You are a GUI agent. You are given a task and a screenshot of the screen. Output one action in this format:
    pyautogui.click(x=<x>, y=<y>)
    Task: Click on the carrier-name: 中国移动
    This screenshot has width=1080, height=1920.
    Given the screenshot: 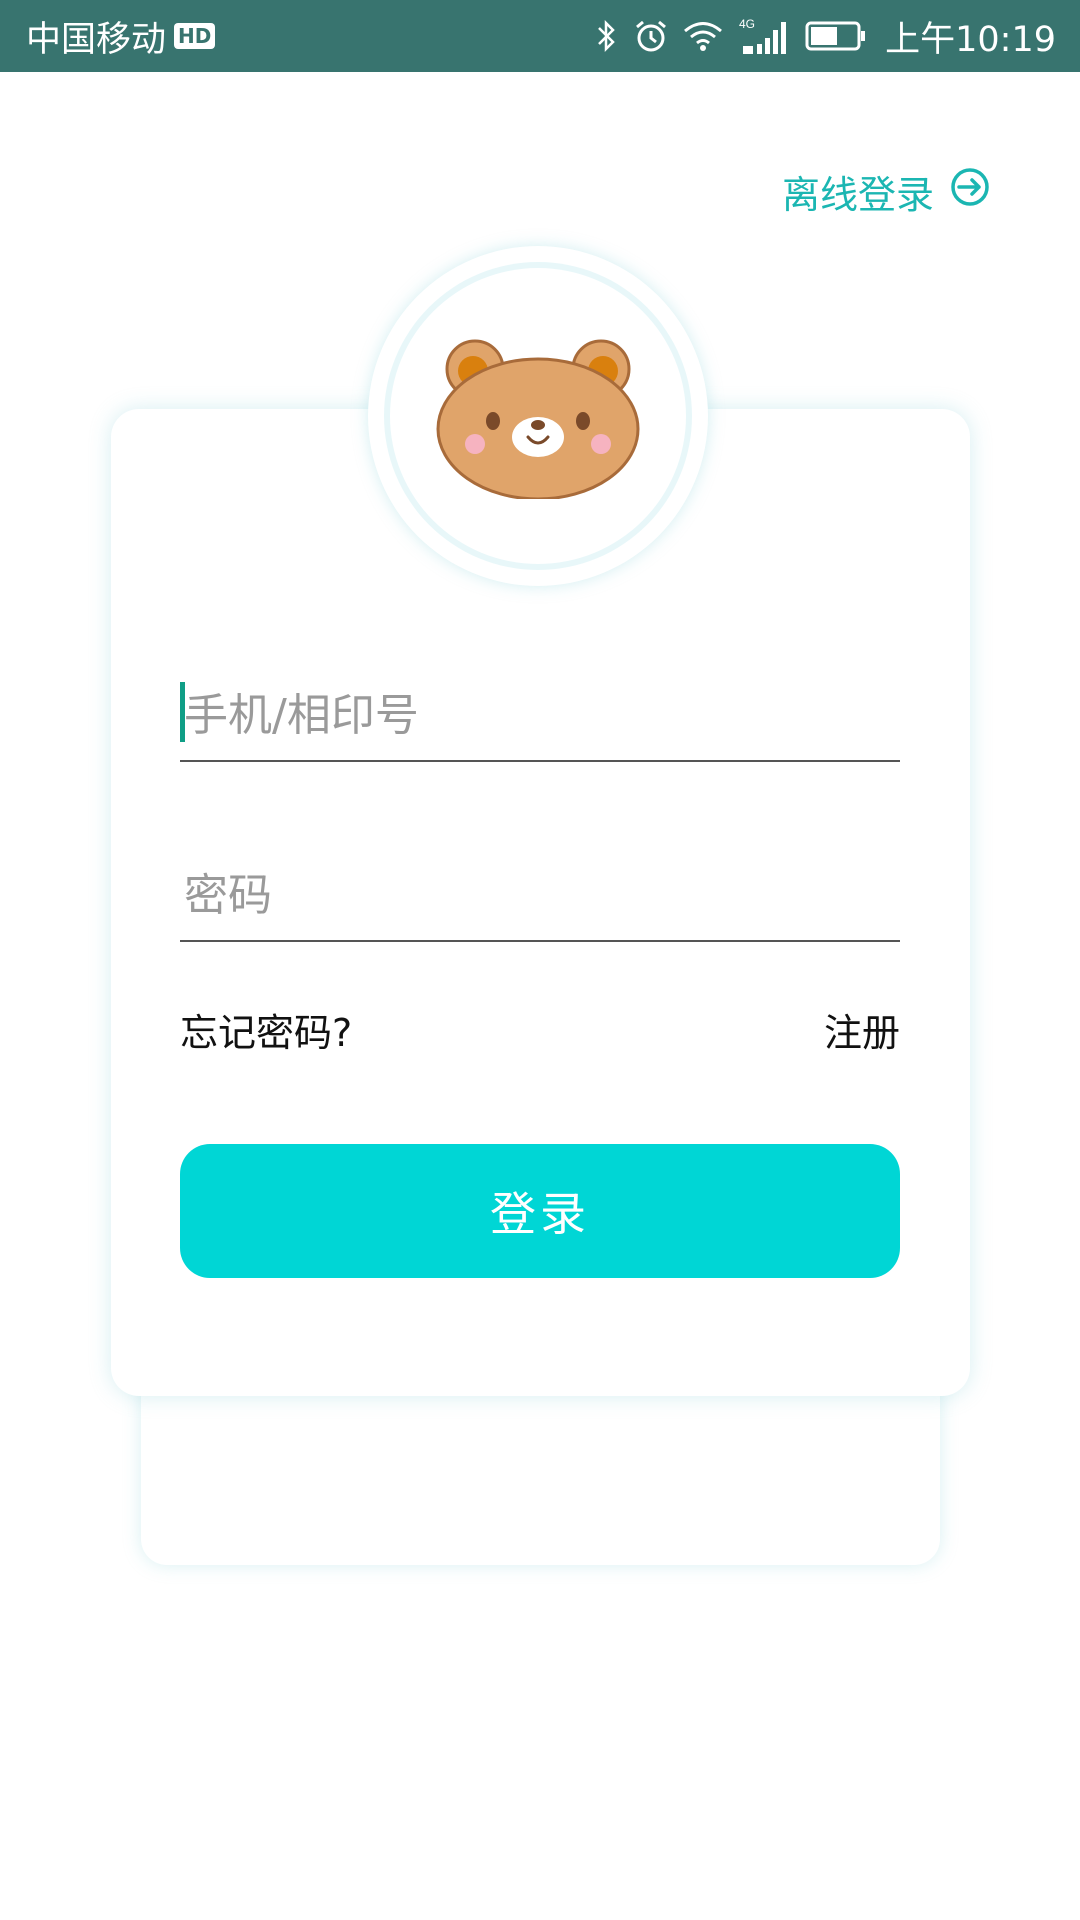 What is the action you would take?
    pyautogui.click(x=96, y=39)
    